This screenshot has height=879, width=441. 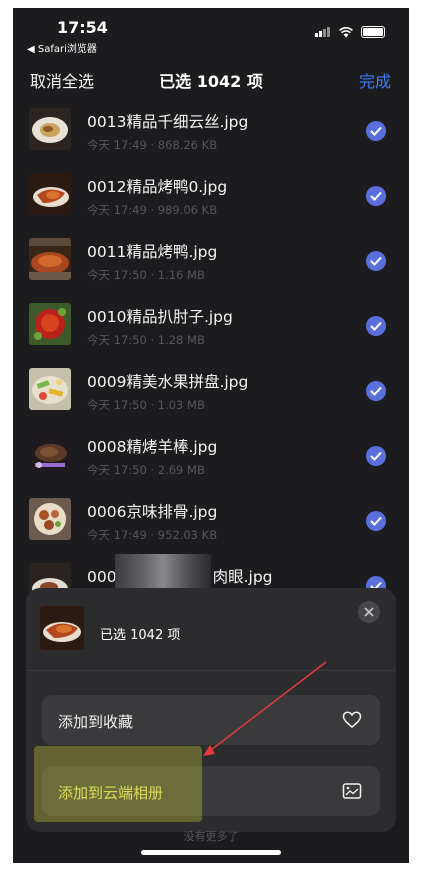 What do you see at coordinates (242, 577) in the screenshot?
I see `file-name-end: 肉眼.jpg` at bounding box center [242, 577].